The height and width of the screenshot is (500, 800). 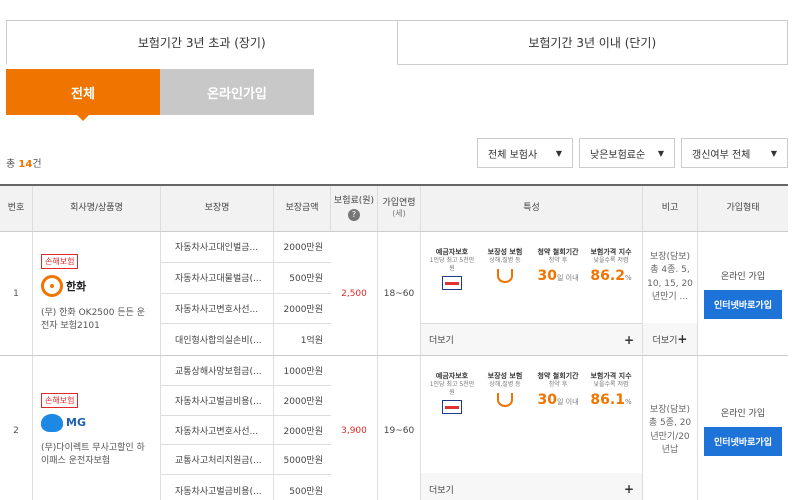 I want to click on header-name: 회사명/상품명, so click(x=97, y=208).